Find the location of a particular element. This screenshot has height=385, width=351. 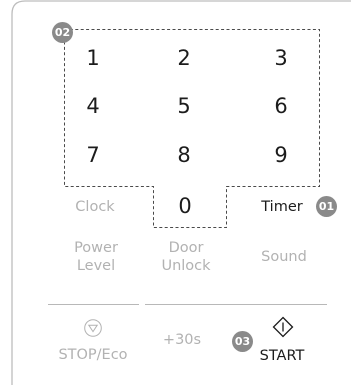

key-5: 5 is located at coordinates (184, 106).